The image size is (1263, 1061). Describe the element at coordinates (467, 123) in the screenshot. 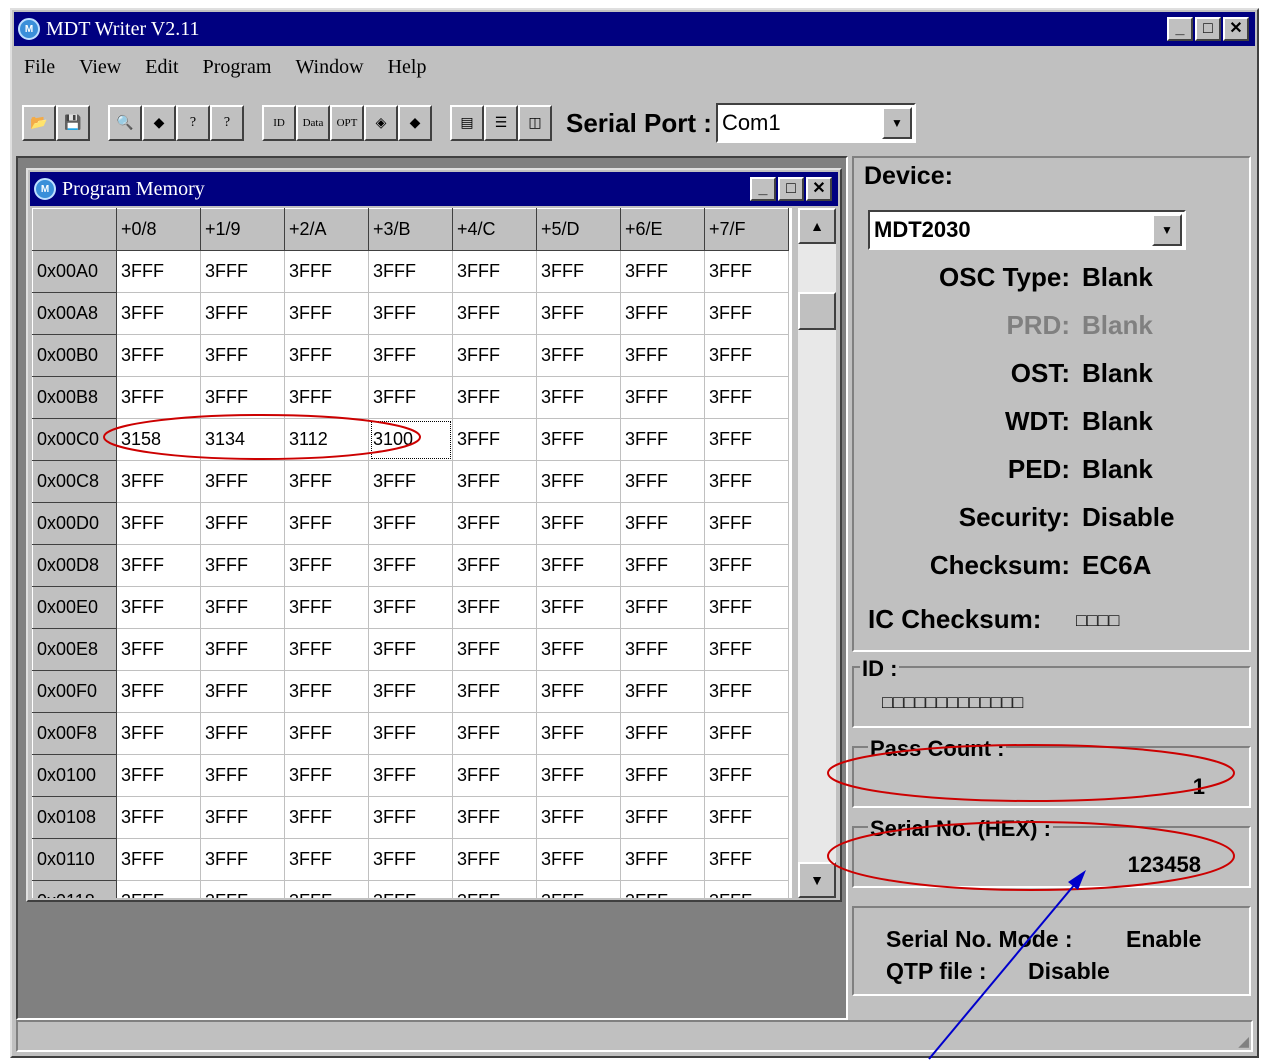

I see `cascade-button: ▤` at that location.